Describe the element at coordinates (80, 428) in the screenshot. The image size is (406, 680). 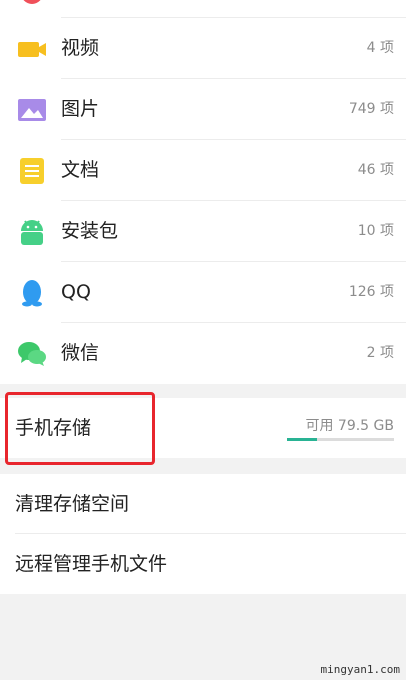
I see `highlight-annotation-box` at that location.